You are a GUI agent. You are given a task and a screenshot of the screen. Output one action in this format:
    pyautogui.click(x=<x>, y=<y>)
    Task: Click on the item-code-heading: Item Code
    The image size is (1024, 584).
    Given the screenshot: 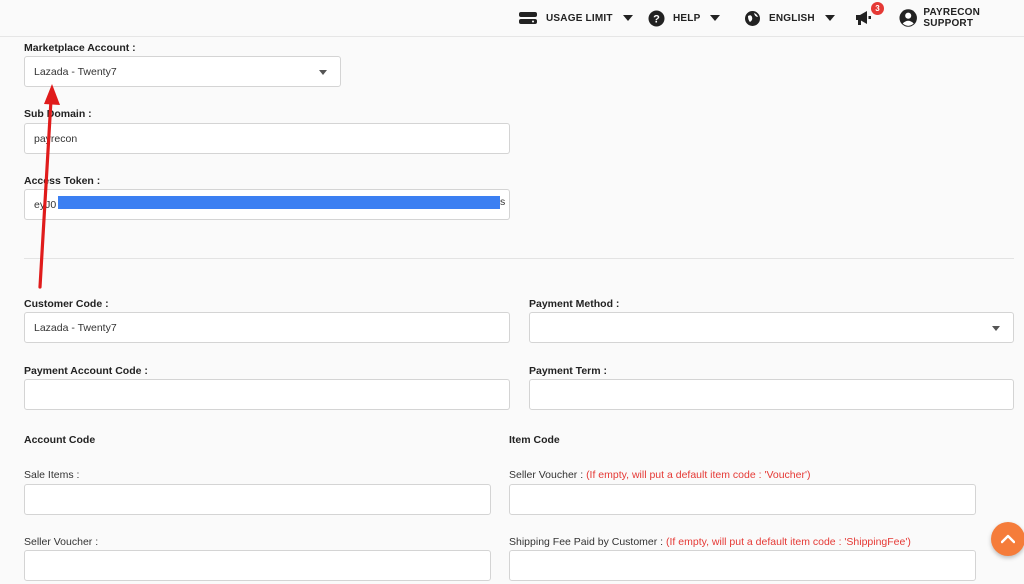 What is the action you would take?
    pyautogui.click(x=534, y=440)
    